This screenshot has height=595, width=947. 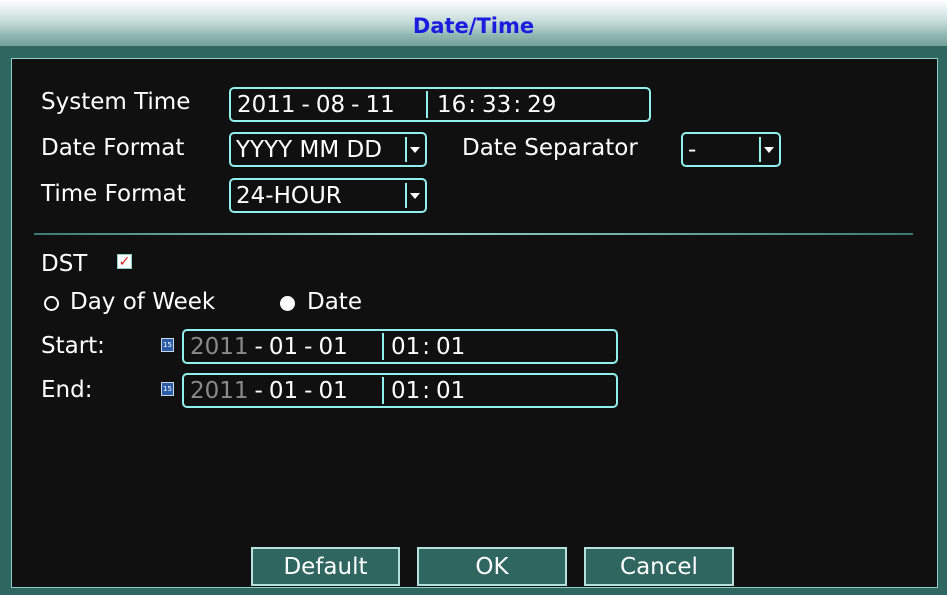 I want to click on date-radio-label: Date, so click(x=334, y=302).